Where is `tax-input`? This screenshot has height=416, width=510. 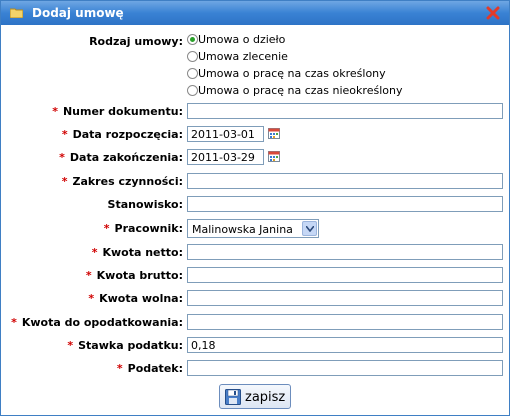
tax-input is located at coordinates (345, 368).